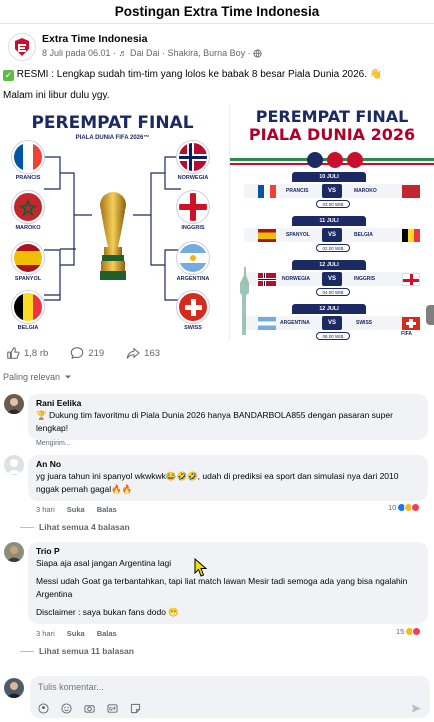  Describe the element at coordinates (135, 708) in the screenshot. I see `sticker-icon` at that location.